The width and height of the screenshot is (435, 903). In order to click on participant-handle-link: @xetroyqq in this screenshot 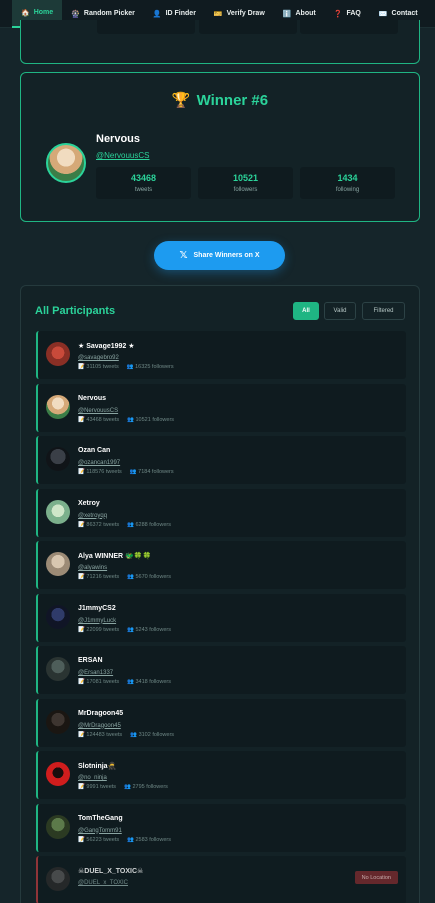, I will do `click(92, 516)`.